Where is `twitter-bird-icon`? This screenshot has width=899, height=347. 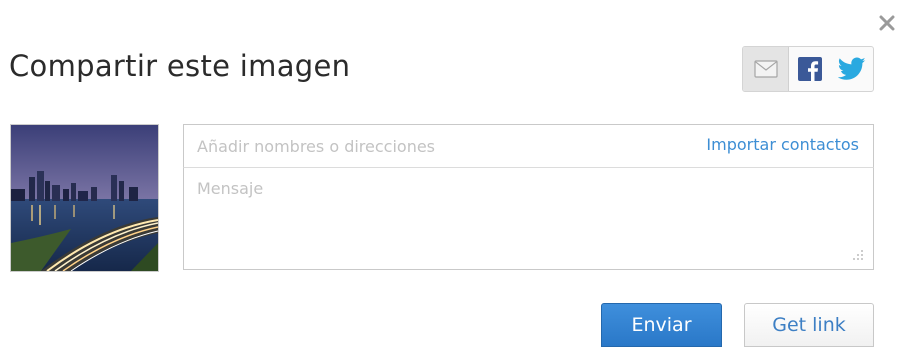
twitter-bird-icon is located at coordinates (852, 68).